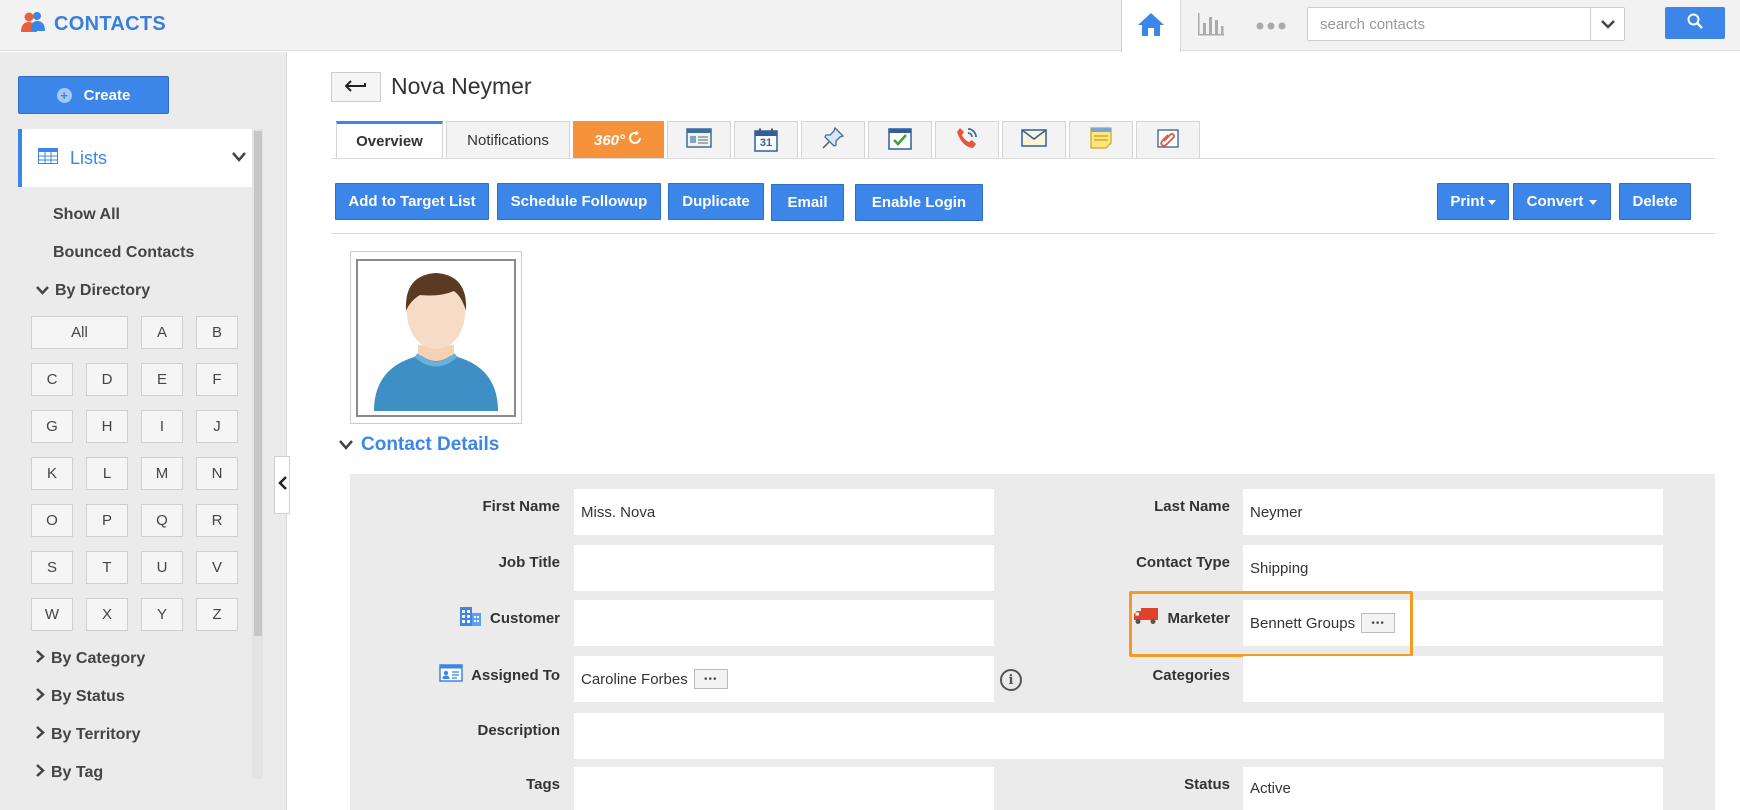  I want to click on letter-button: X, so click(107, 614).